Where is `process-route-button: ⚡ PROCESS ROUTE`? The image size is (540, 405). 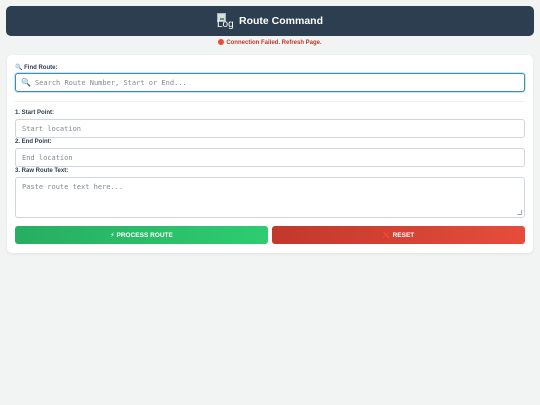 process-route-button: ⚡ PROCESS ROUTE is located at coordinates (141, 235).